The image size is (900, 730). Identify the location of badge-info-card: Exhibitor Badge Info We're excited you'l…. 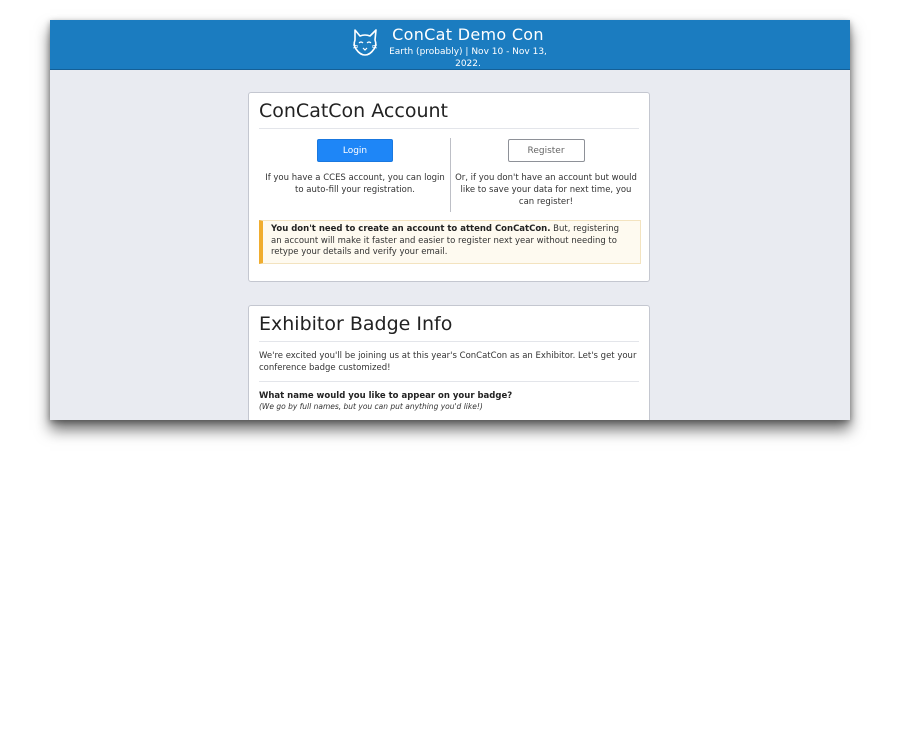
(449, 362).